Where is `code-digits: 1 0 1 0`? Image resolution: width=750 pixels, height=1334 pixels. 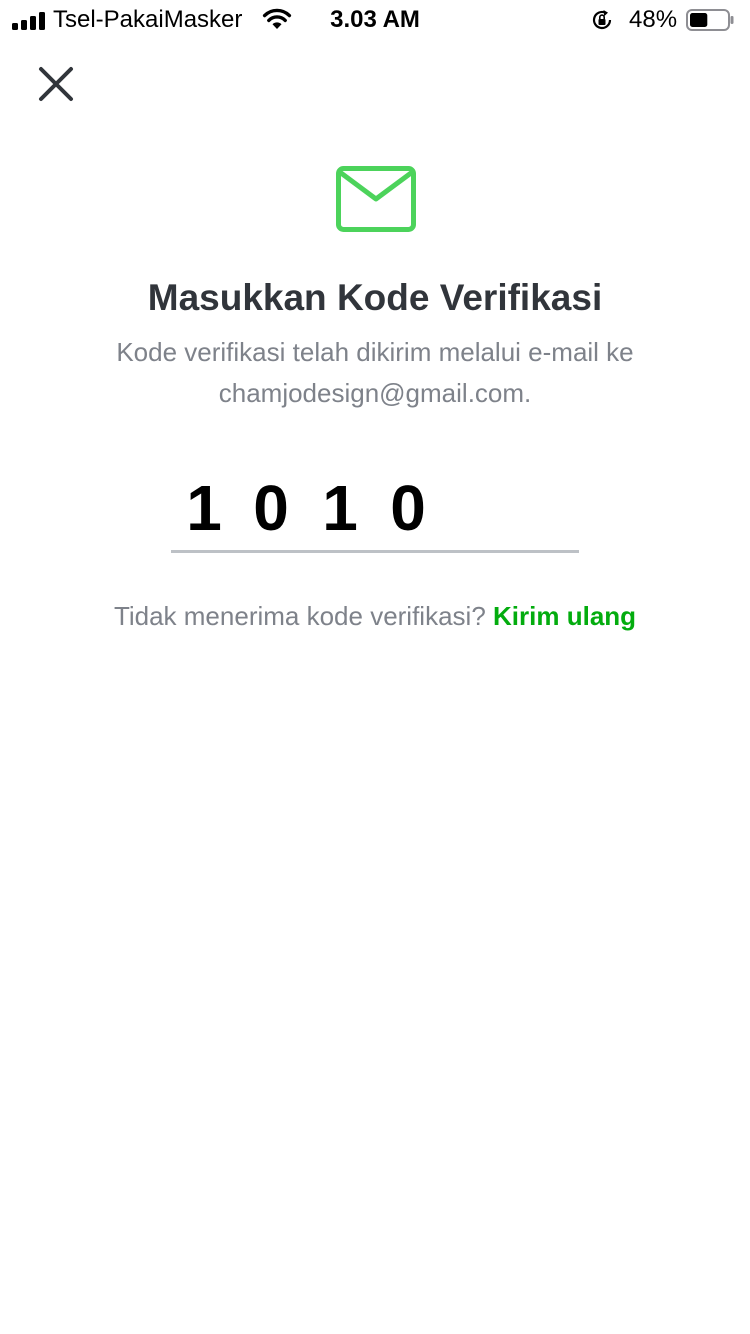
code-digits: 1 0 1 0 is located at coordinates (375, 507).